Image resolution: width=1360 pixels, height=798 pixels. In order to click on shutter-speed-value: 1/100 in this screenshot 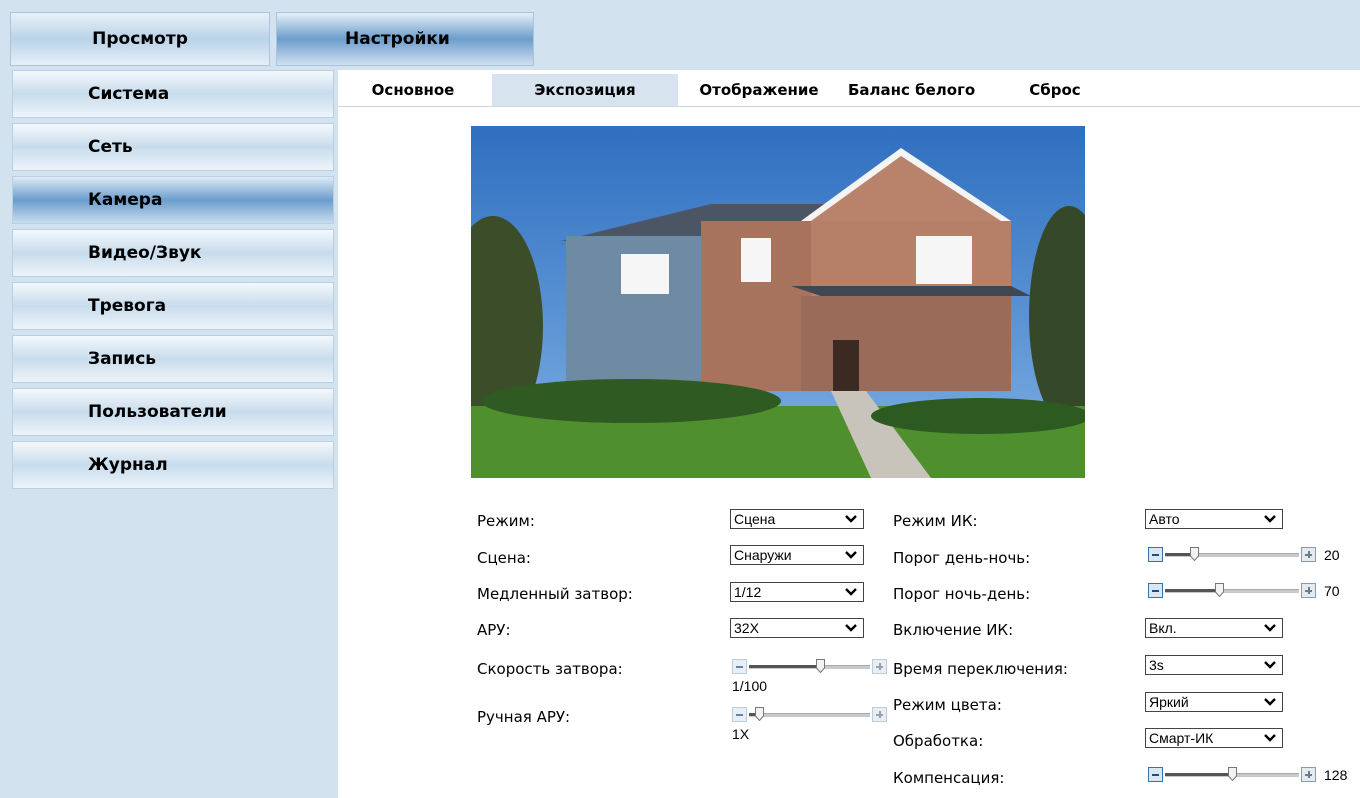, I will do `click(750, 686)`.